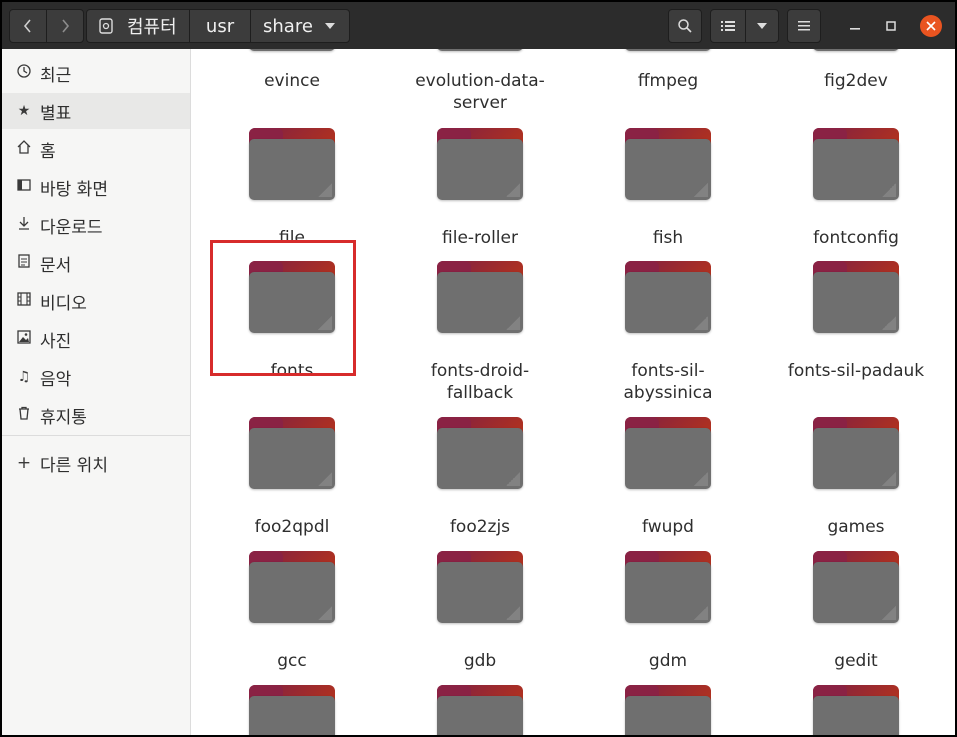 The height and width of the screenshot is (737, 957). Describe the element at coordinates (56, 75) in the screenshot. I see `sidebar-item-label: 최근` at that location.